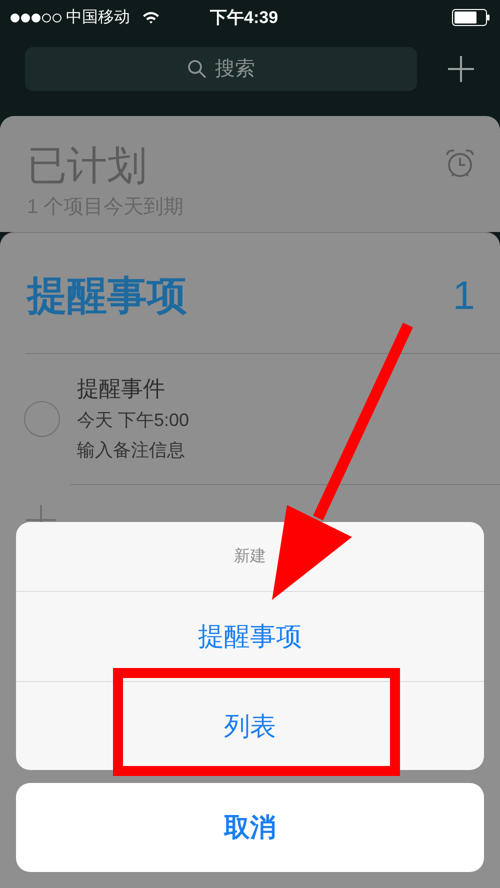  I want to click on sheet-title: 新建, so click(250, 556).